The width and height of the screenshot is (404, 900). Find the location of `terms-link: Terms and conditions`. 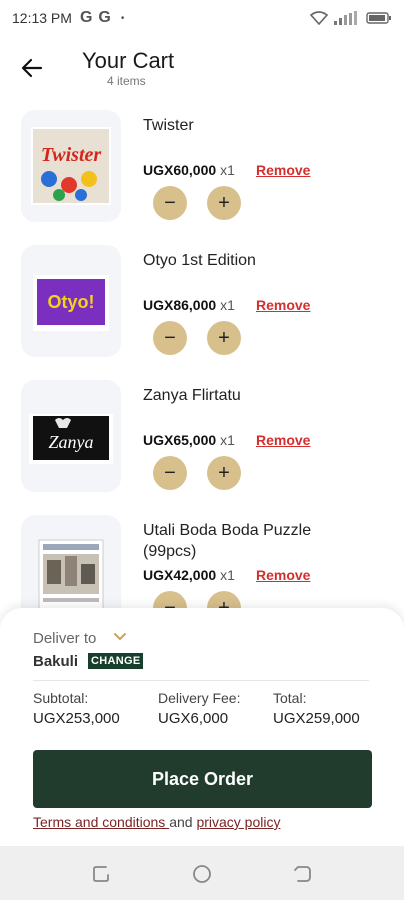

terms-link: Terms and conditions is located at coordinates (101, 822).